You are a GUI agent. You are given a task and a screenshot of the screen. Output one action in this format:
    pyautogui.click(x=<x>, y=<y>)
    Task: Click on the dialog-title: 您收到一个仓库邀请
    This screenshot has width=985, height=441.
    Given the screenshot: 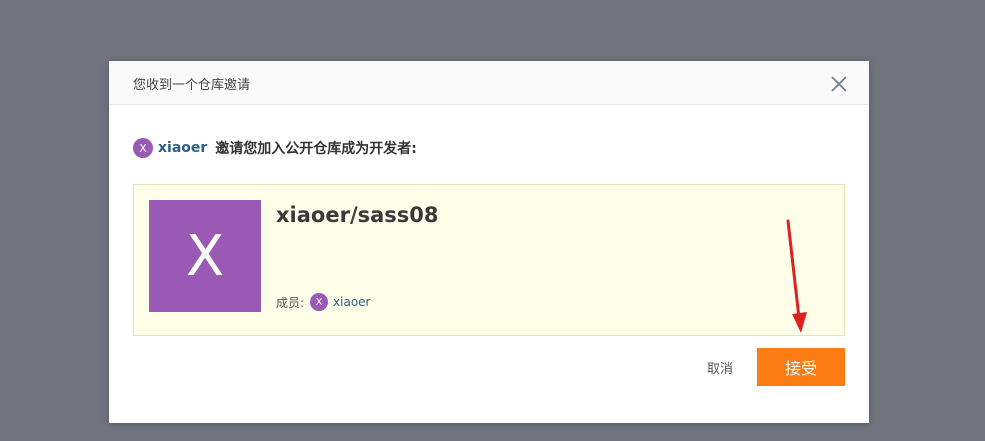 What is the action you would take?
    pyautogui.click(x=192, y=85)
    